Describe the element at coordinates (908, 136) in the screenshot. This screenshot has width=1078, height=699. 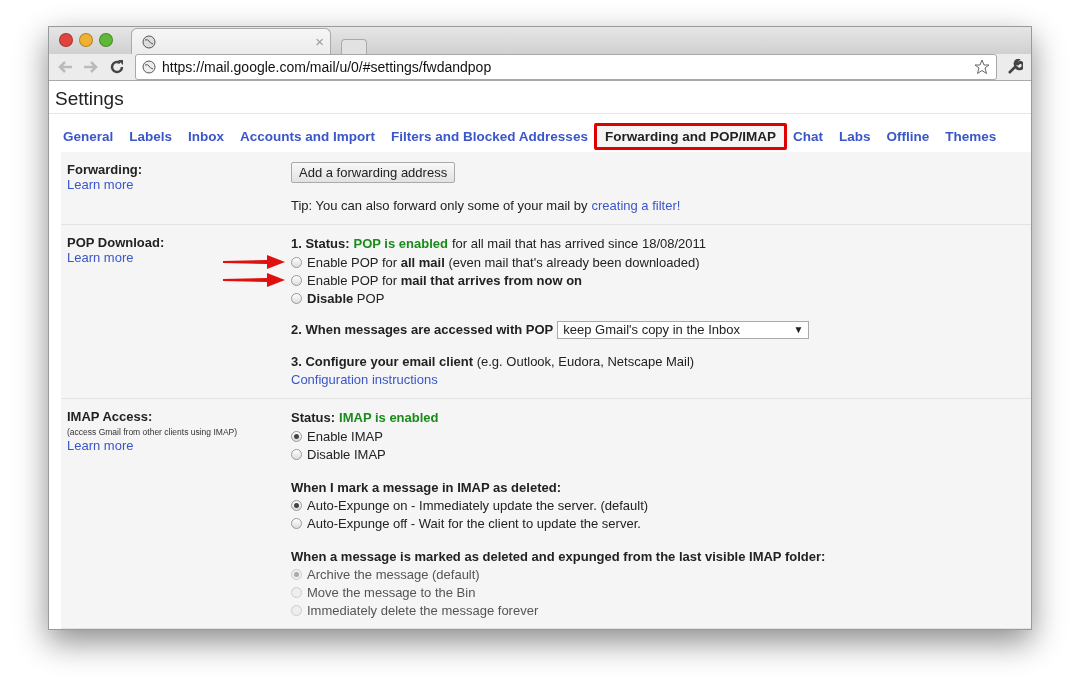
I see `settings-tab: Offline` at that location.